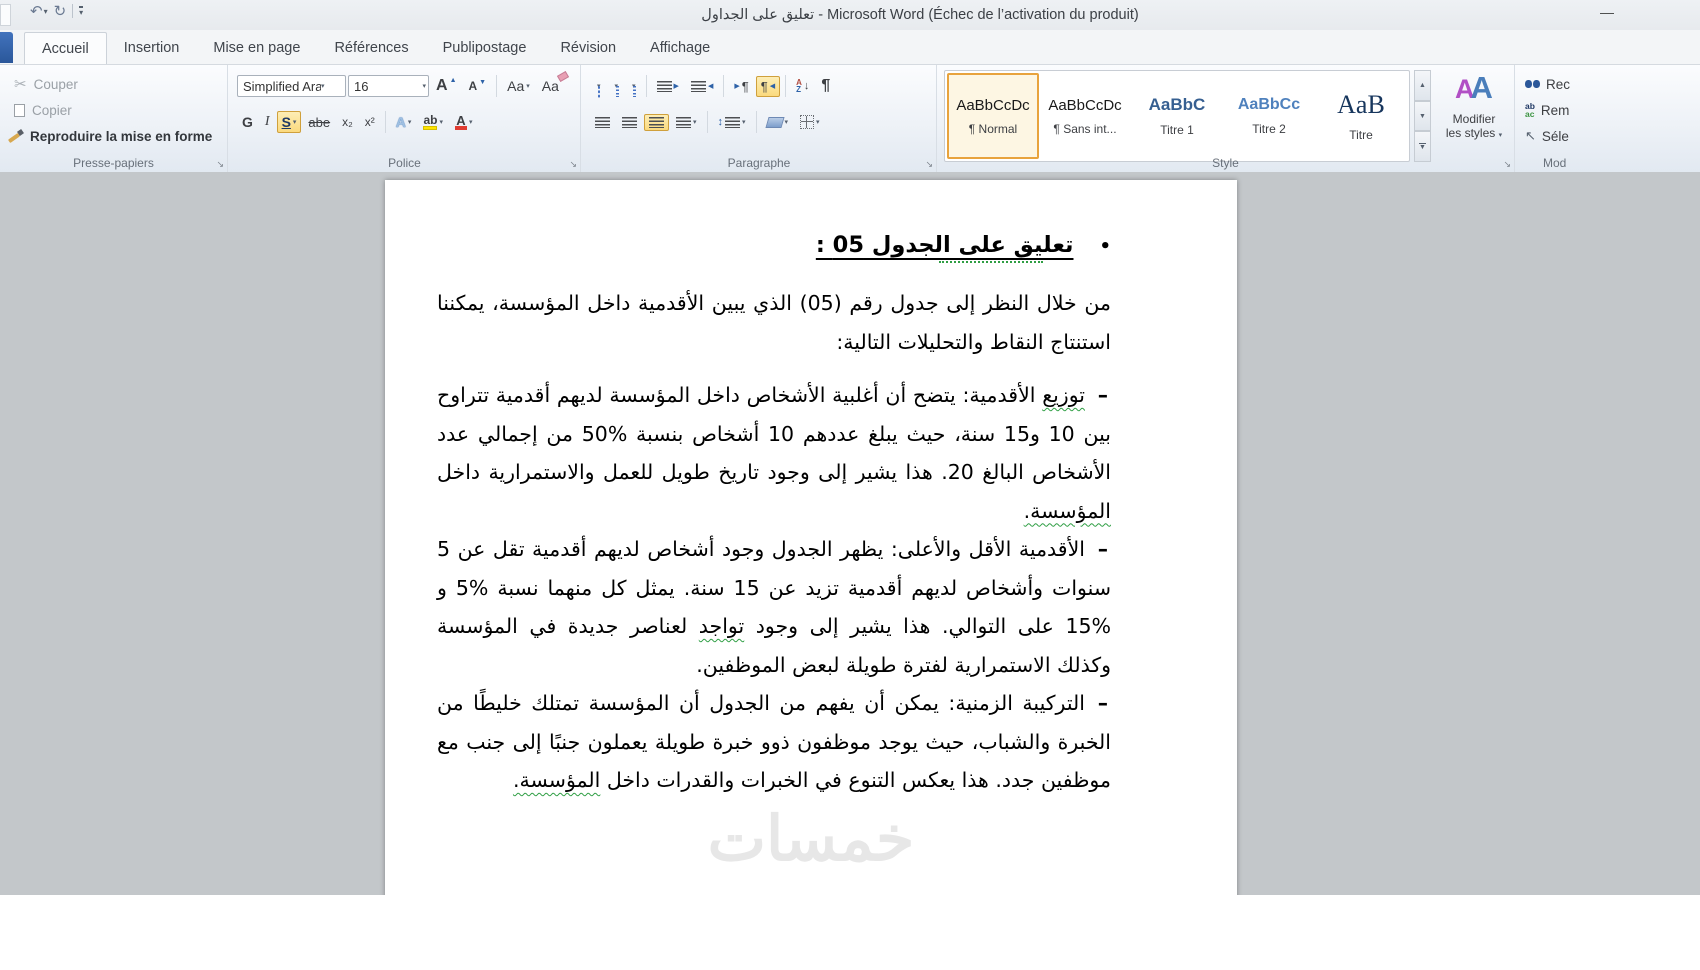  What do you see at coordinates (686, 122) in the screenshot?
I see `justify-button: ▾` at bounding box center [686, 122].